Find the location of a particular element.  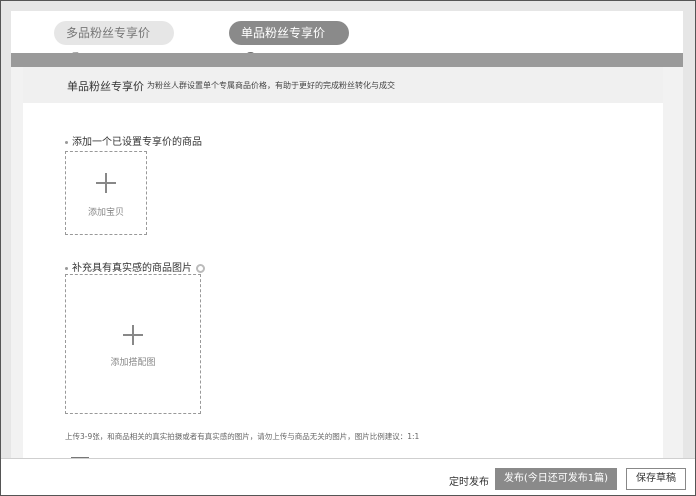

image-field-label: 补充具有真实感的商品图片 is located at coordinates (135, 266).